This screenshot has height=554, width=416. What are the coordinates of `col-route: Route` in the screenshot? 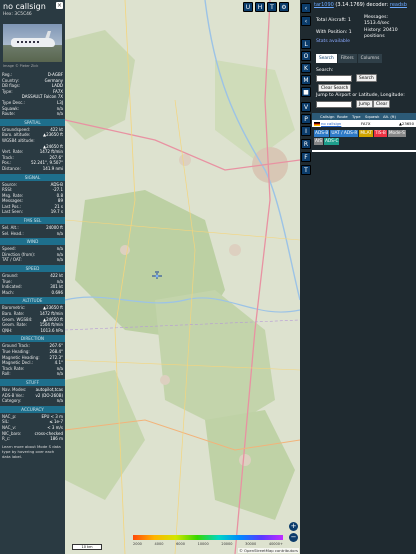 It's located at (342, 117).